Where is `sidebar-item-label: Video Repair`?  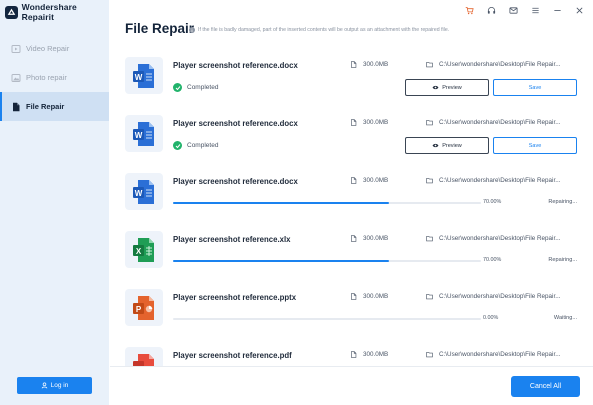
sidebar-item-label: Video Repair is located at coordinates (48, 48).